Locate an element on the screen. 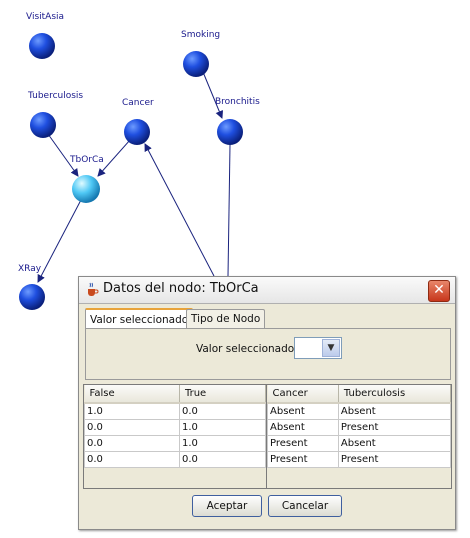  close-button: ✕ is located at coordinates (439, 291).